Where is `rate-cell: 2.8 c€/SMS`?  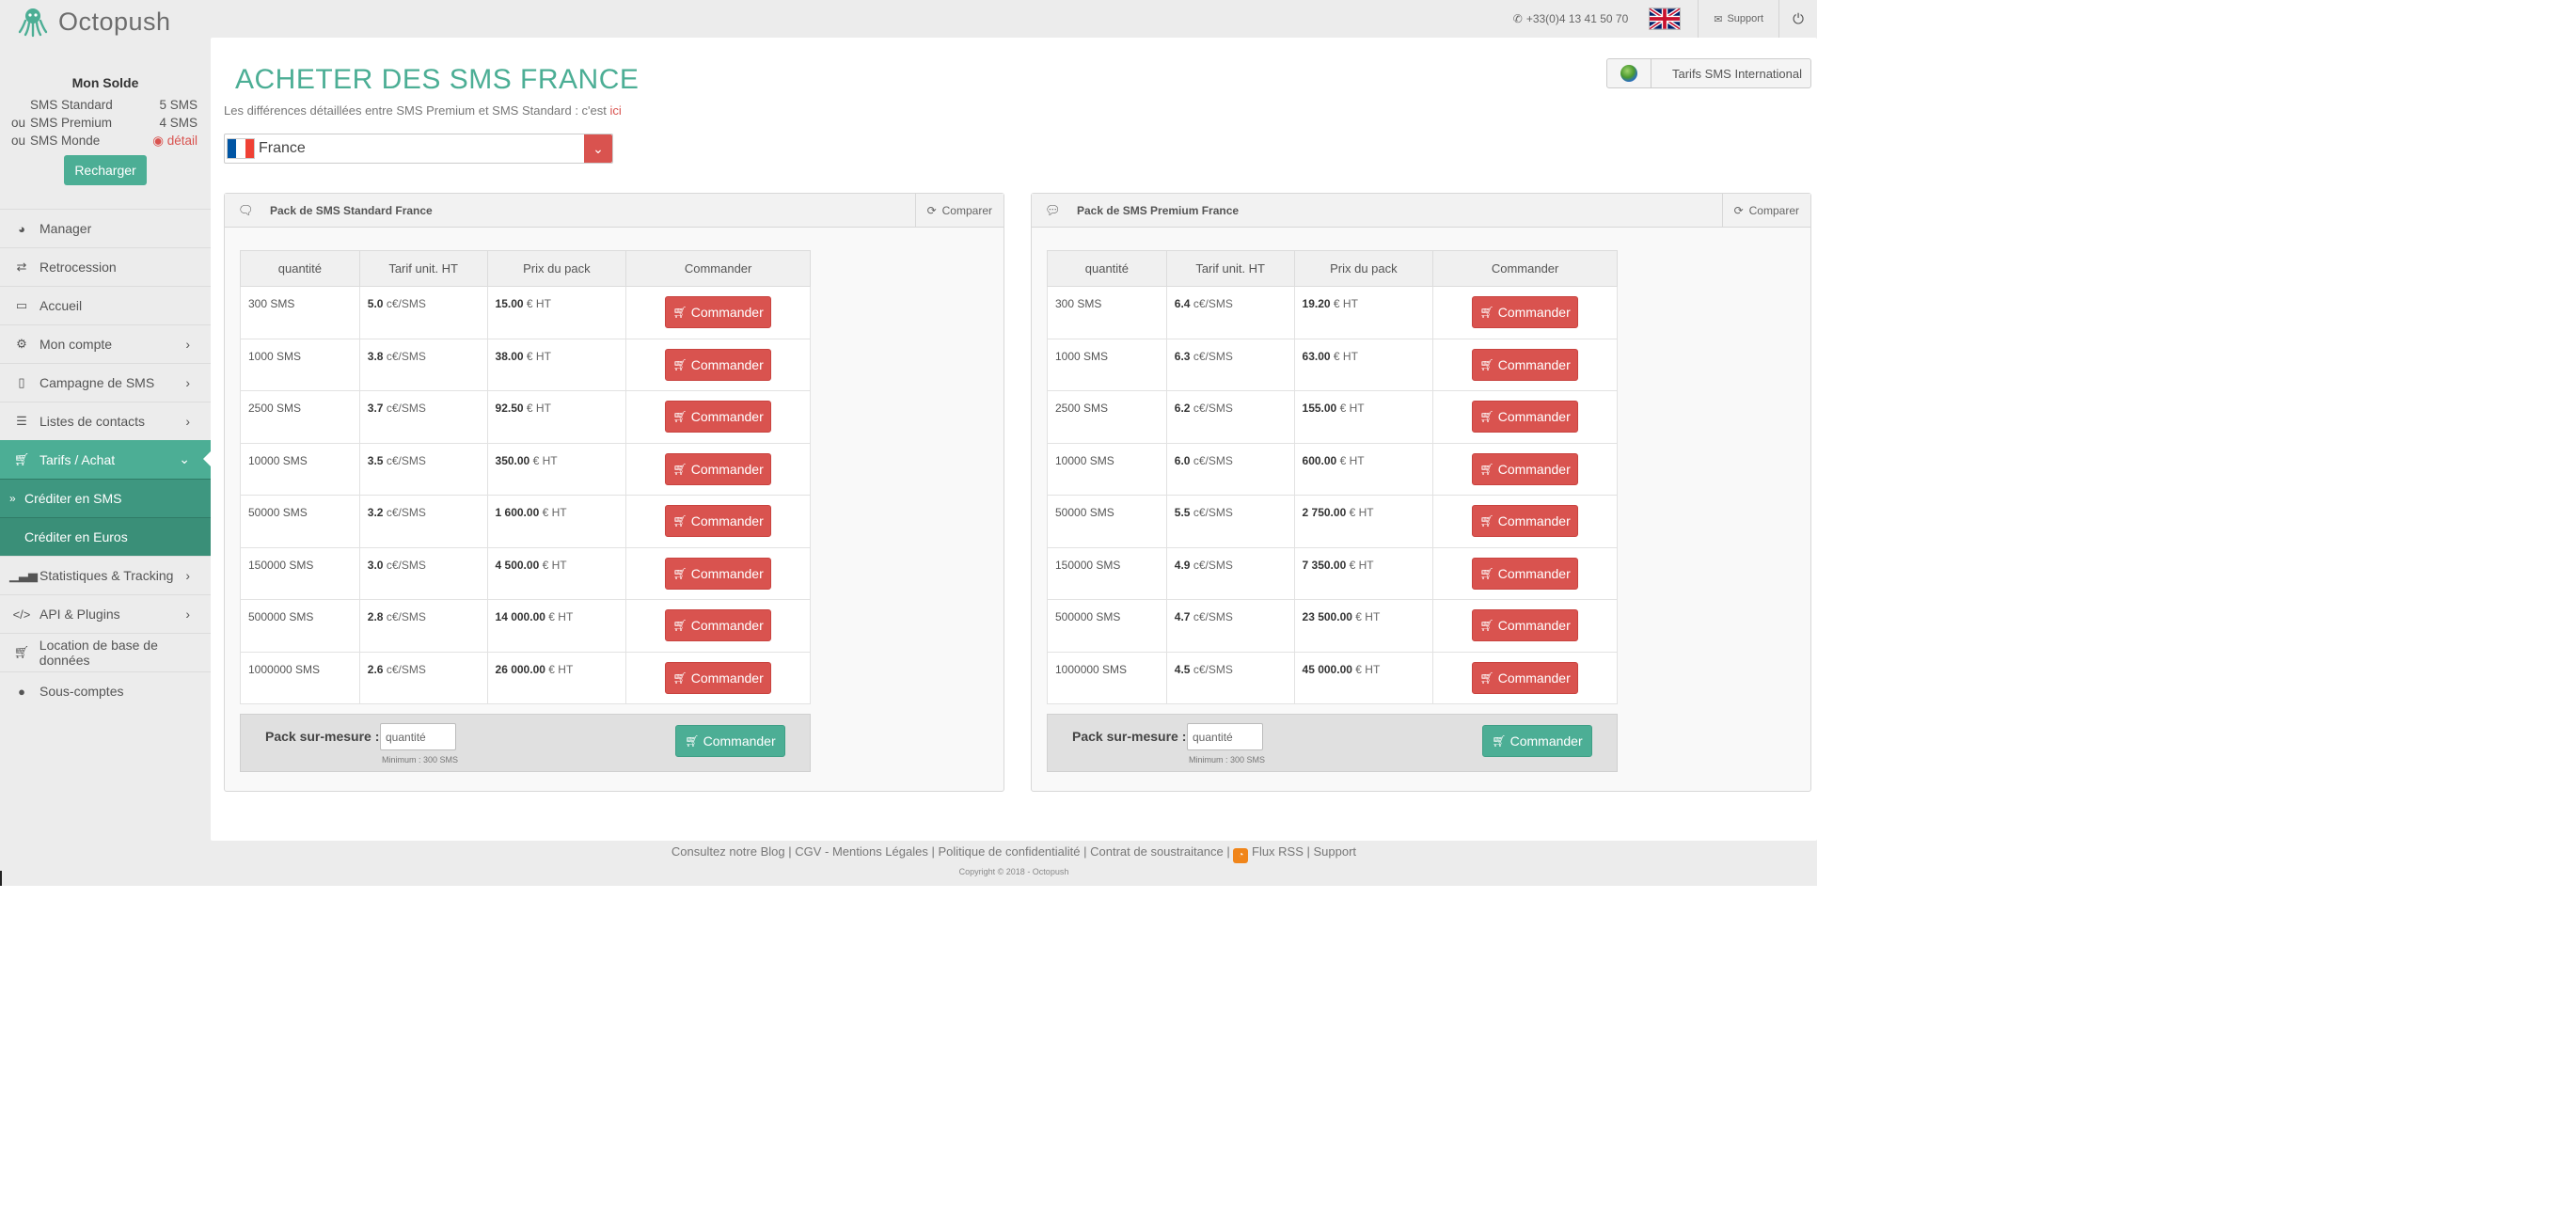
rate-cell: 2.8 c€/SMS is located at coordinates (423, 626).